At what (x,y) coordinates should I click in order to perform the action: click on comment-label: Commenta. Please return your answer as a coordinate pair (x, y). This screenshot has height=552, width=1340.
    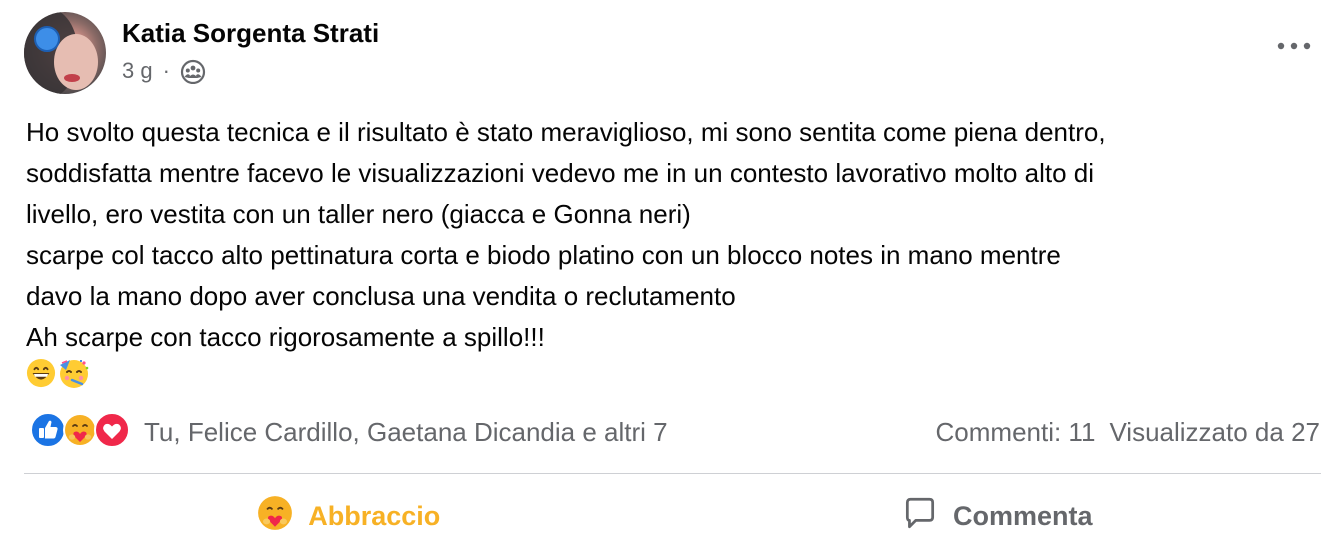
    Looking at the image, I should click on (1022, 515).